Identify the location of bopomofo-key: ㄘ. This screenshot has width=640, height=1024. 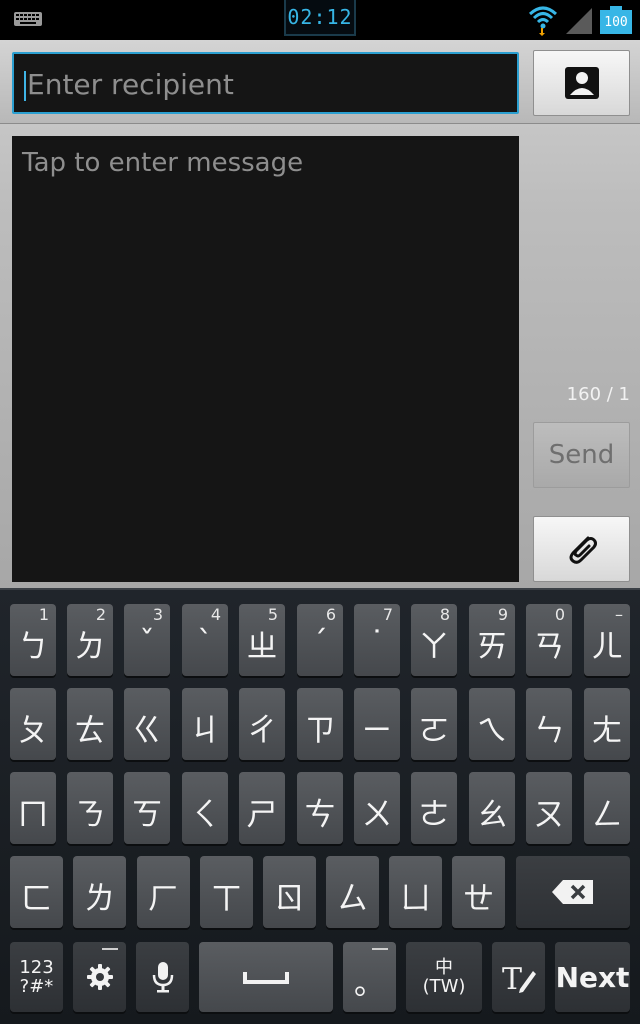
(320, 808).